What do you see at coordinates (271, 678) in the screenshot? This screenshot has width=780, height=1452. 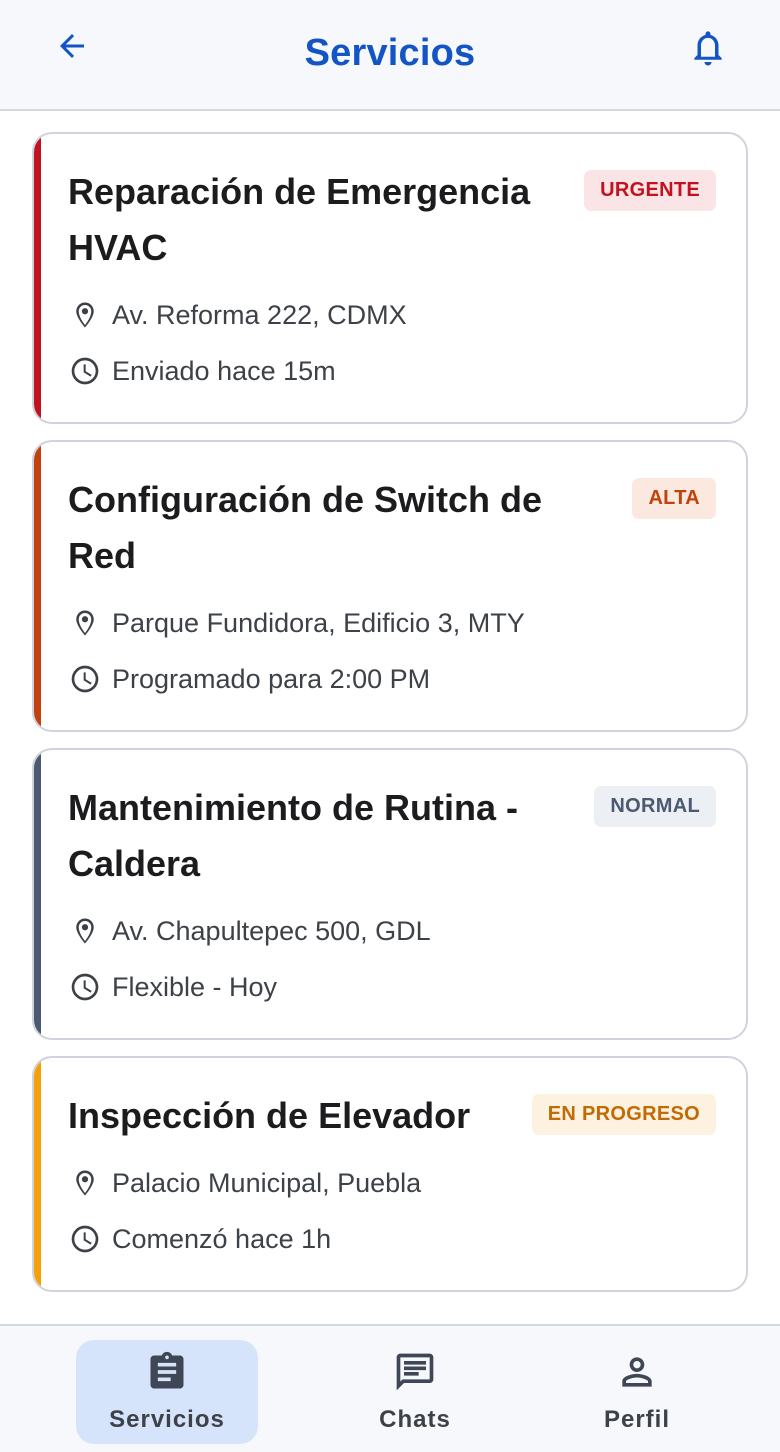 I see `time-text: Programado para 2:00 PM` at bounding box center [271, 678].